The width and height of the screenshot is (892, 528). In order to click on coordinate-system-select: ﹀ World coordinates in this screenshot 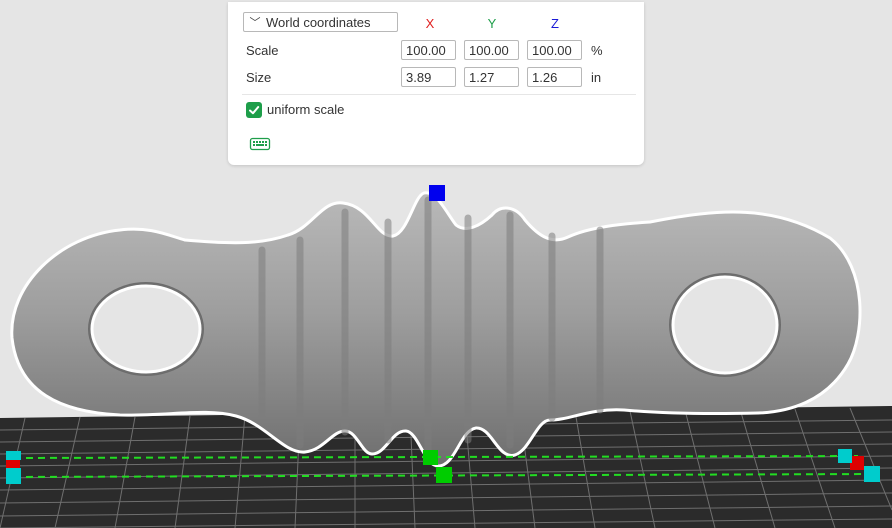, I will do `click(320, 22)`.